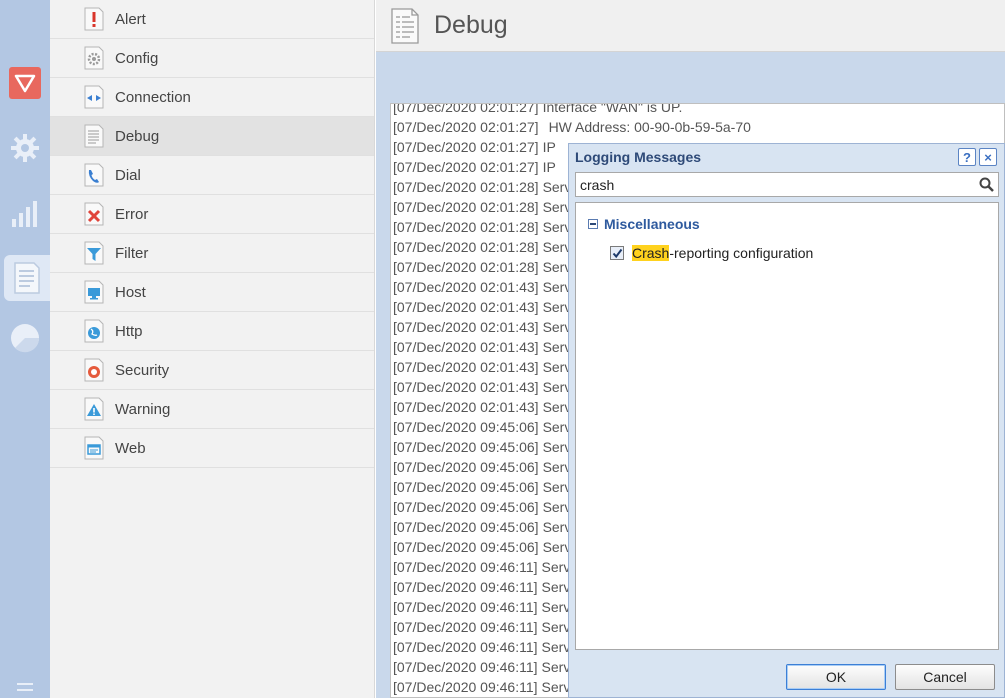 Image resolution: width=1005 pixels, height=698 pixels. What do you see at coordinates (137, 136) in the screenshot?
I see `category-label: Debug` at bounding box center [137, 136].